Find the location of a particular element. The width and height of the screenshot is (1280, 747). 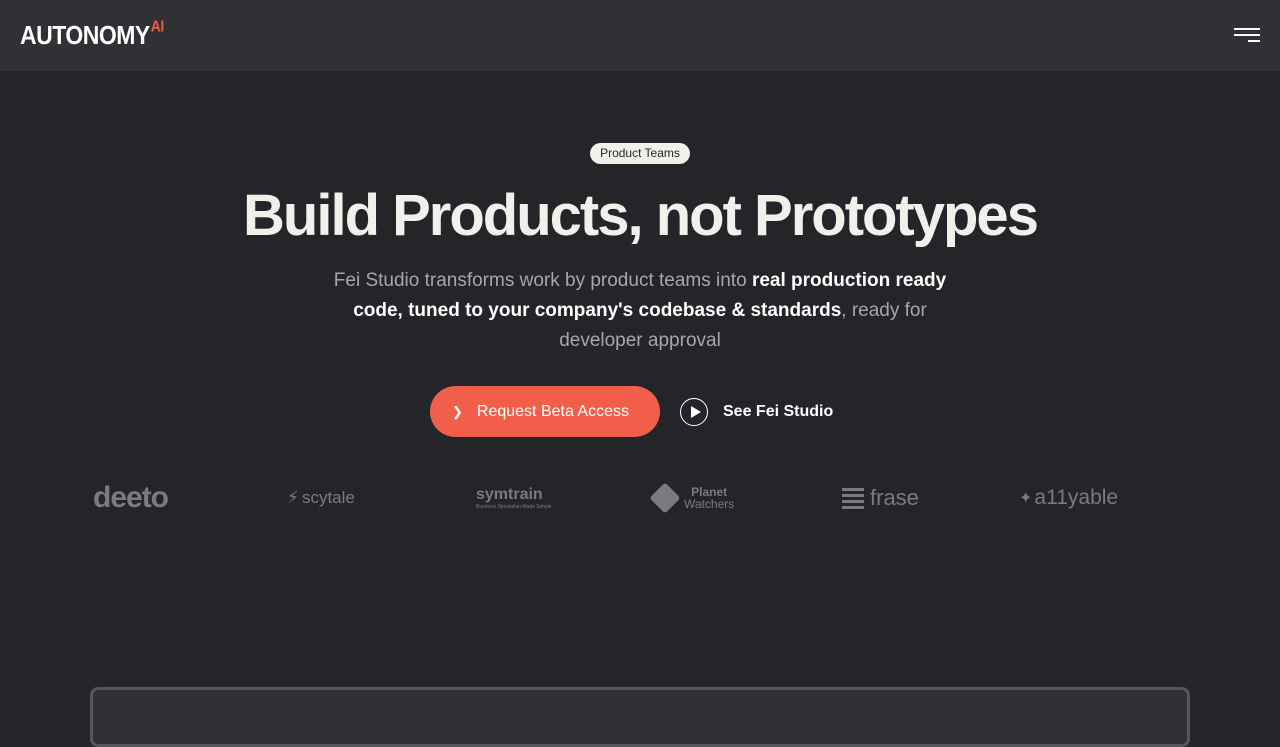

hero-headline: Build Products, not Prototypes is located at coordinates (641, 215).